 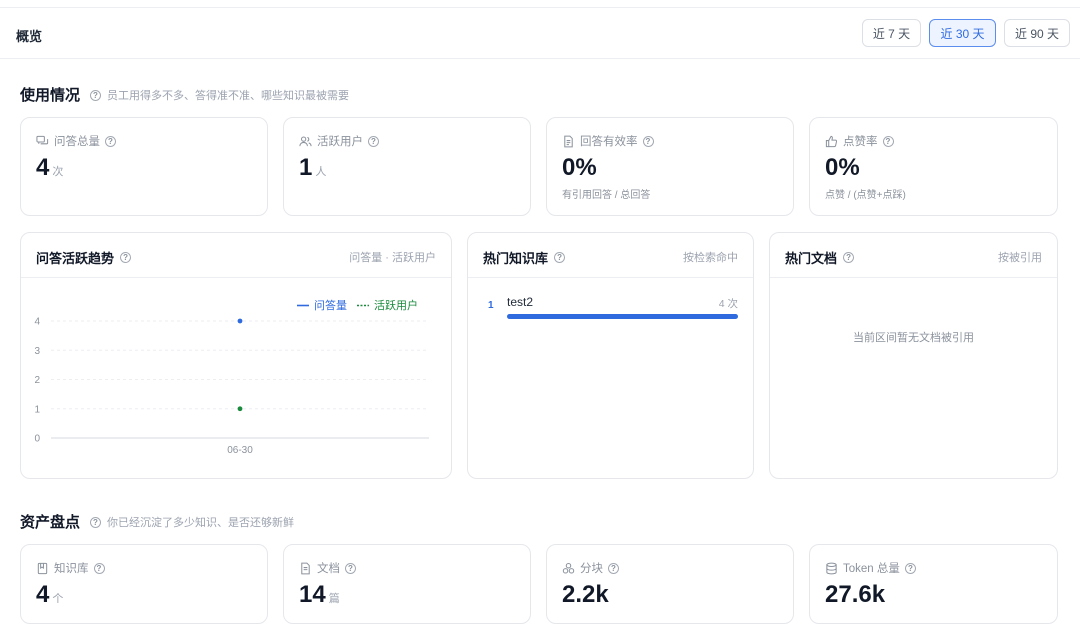 I want to click on assets-section-title: 资产盘点, so click(x=50, y=522).